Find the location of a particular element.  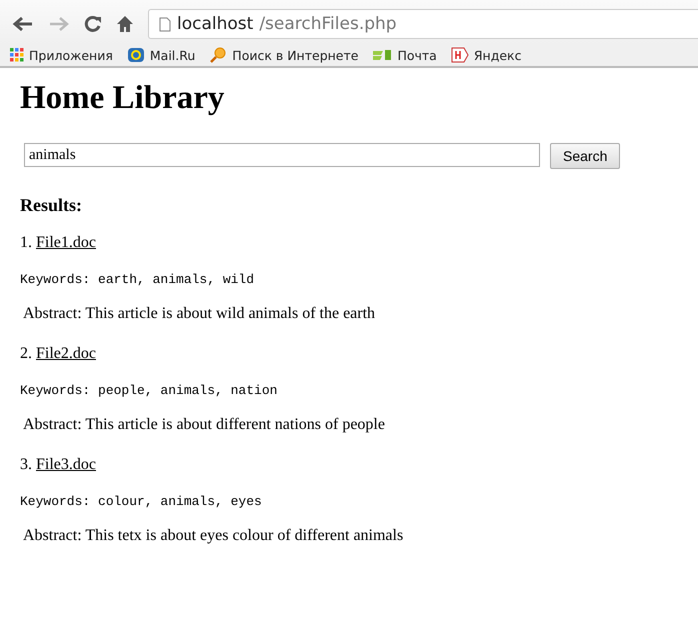

magnifier-icon is located at coordinates (218, 55).